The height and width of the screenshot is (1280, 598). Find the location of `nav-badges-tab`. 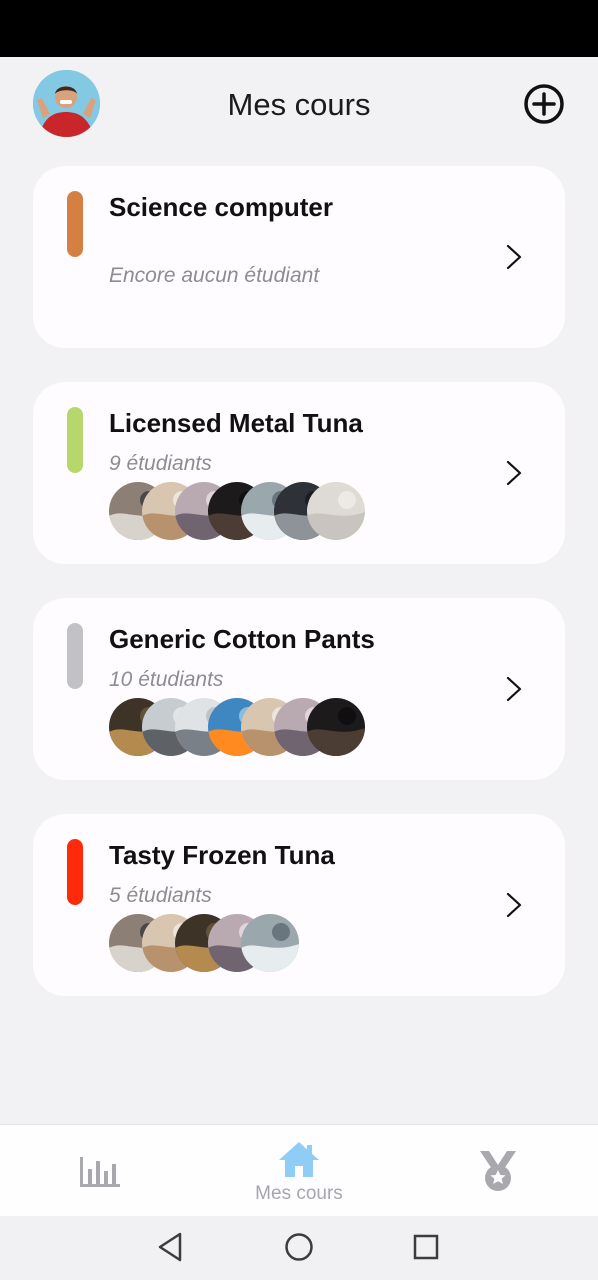

nav-badges-tab is located at coordinates (498, 1171).